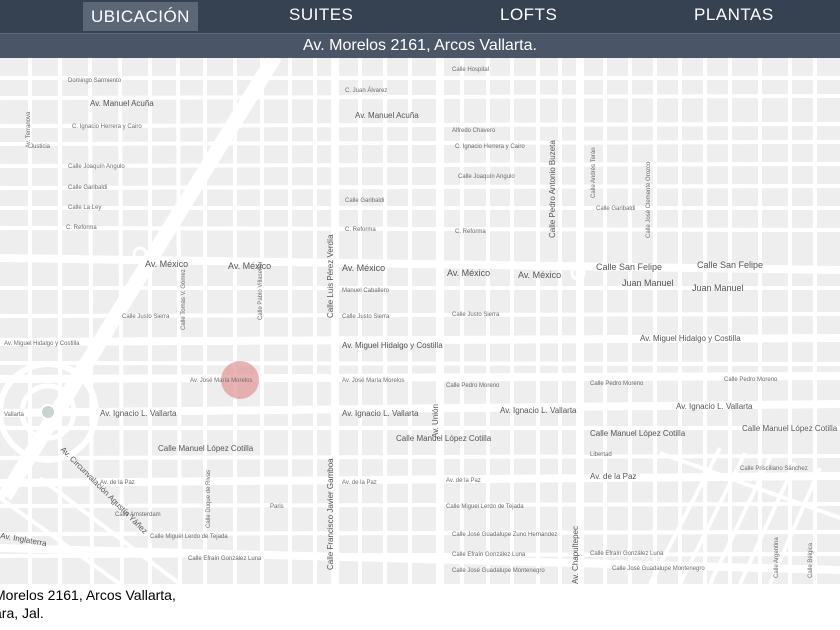  Describe the element at coordinates (197, 604) in the screenshot. I see `address-caption: Morelos 2161, Arcos Vallarta, ara, Jal.` at that location.